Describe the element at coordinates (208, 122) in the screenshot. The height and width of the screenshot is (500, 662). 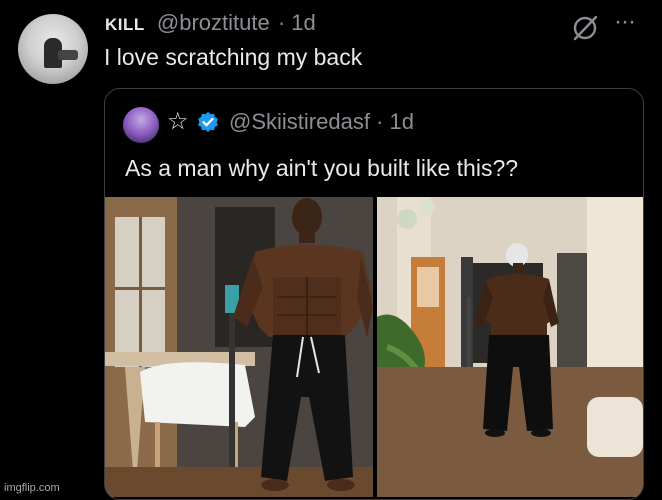
I see `verified-badge-icon` at that location.